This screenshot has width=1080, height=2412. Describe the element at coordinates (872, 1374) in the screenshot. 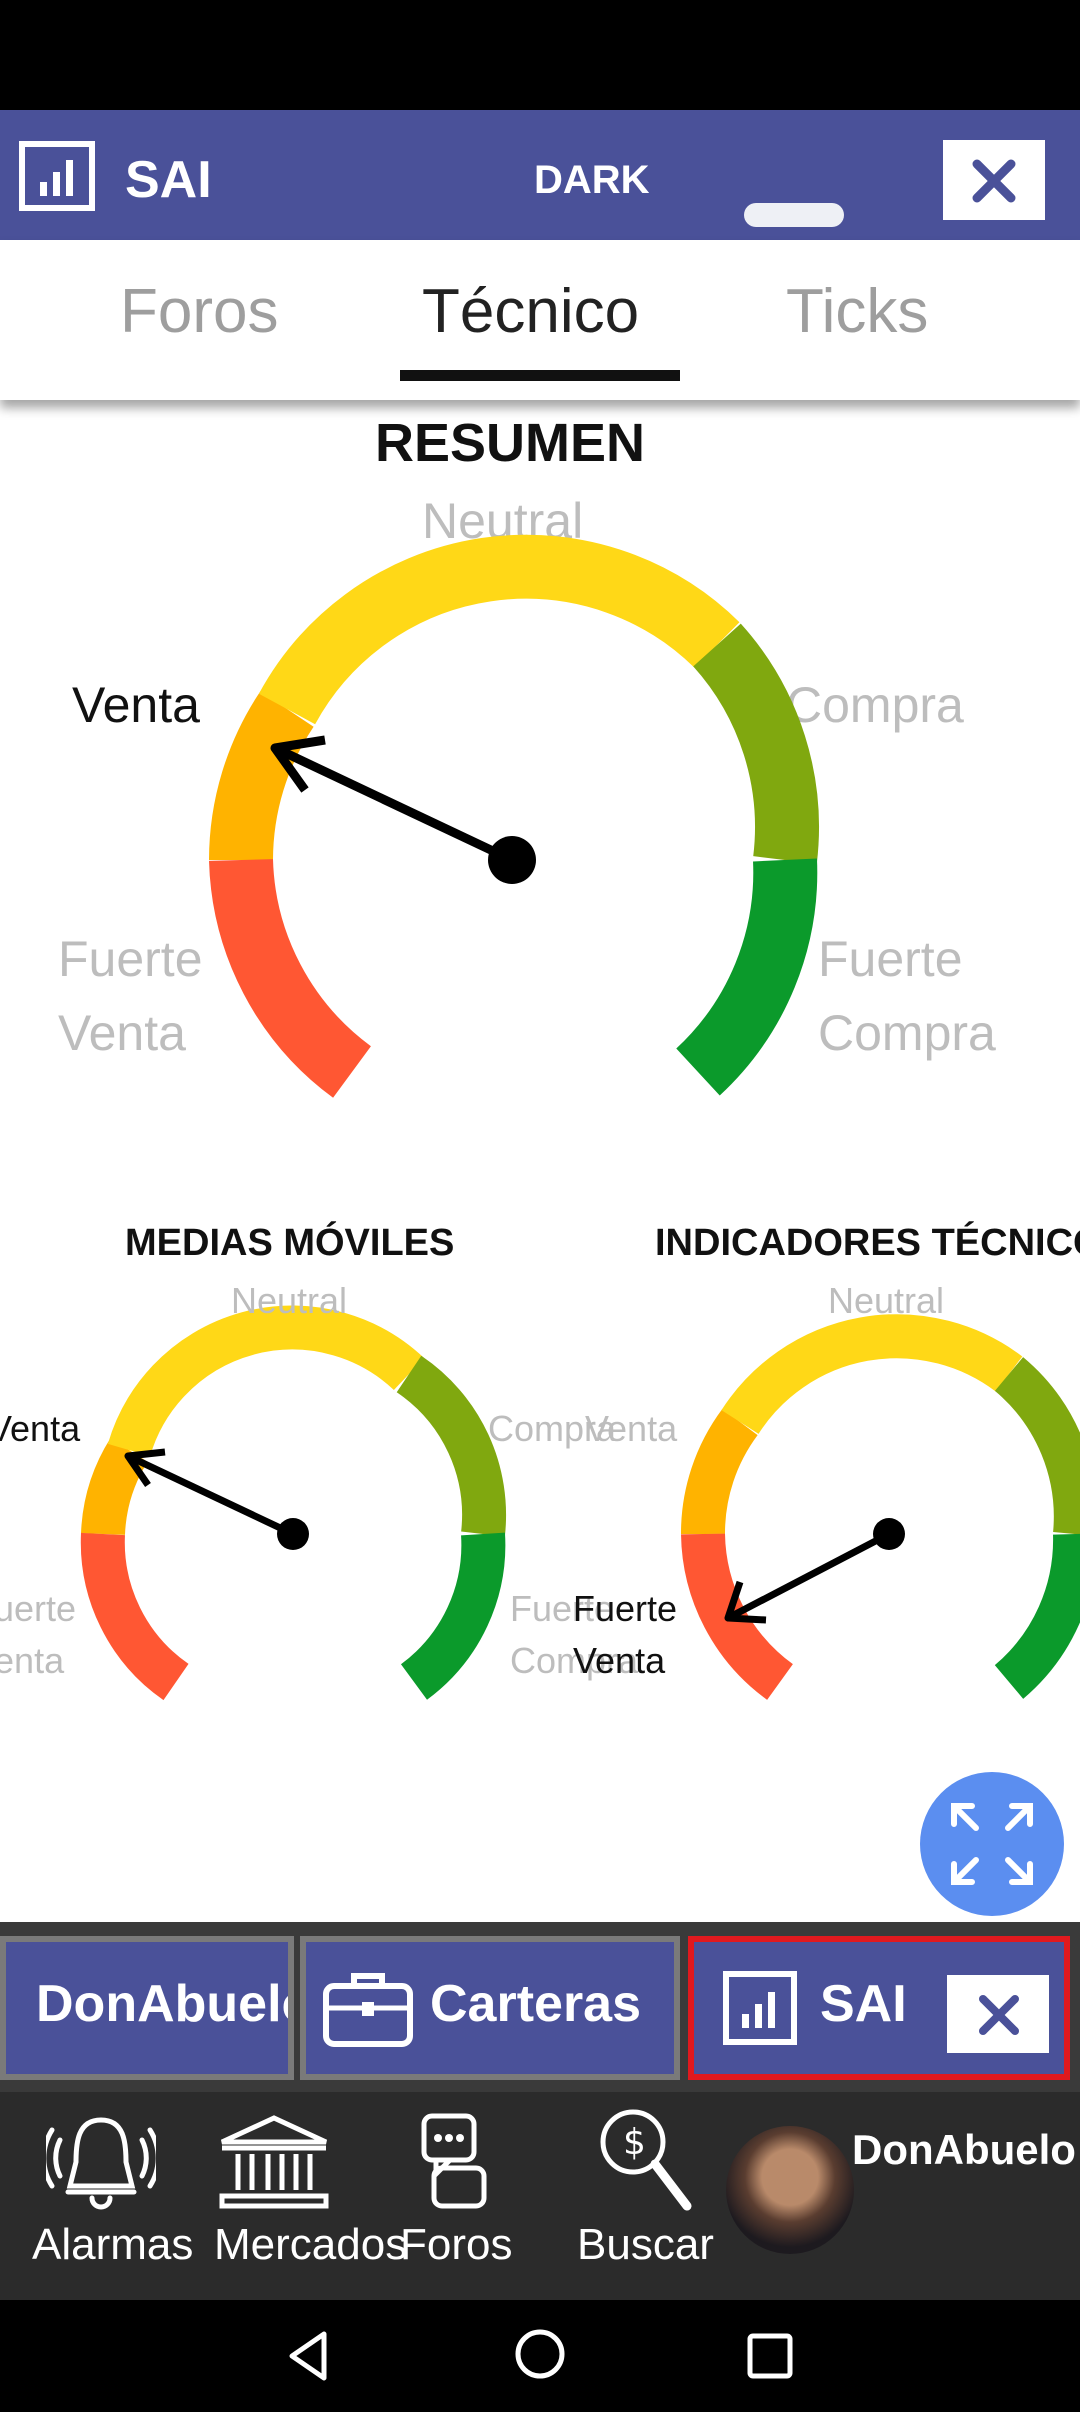

I see `ti-neutral-segment` at that location.